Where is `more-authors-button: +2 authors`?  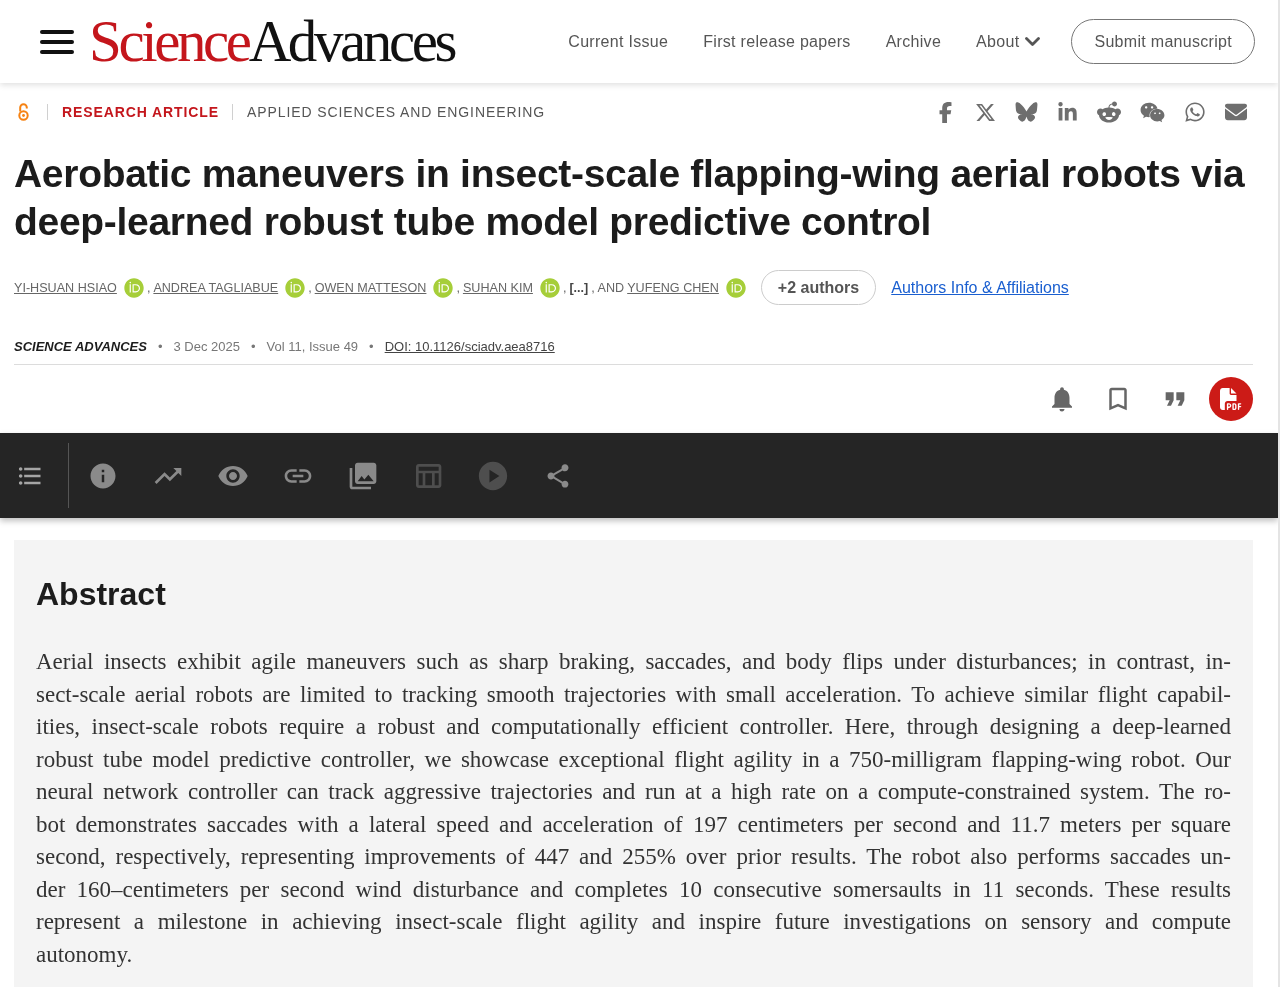 more-authors-button: +2 authors is located at coordinates (818, 287).